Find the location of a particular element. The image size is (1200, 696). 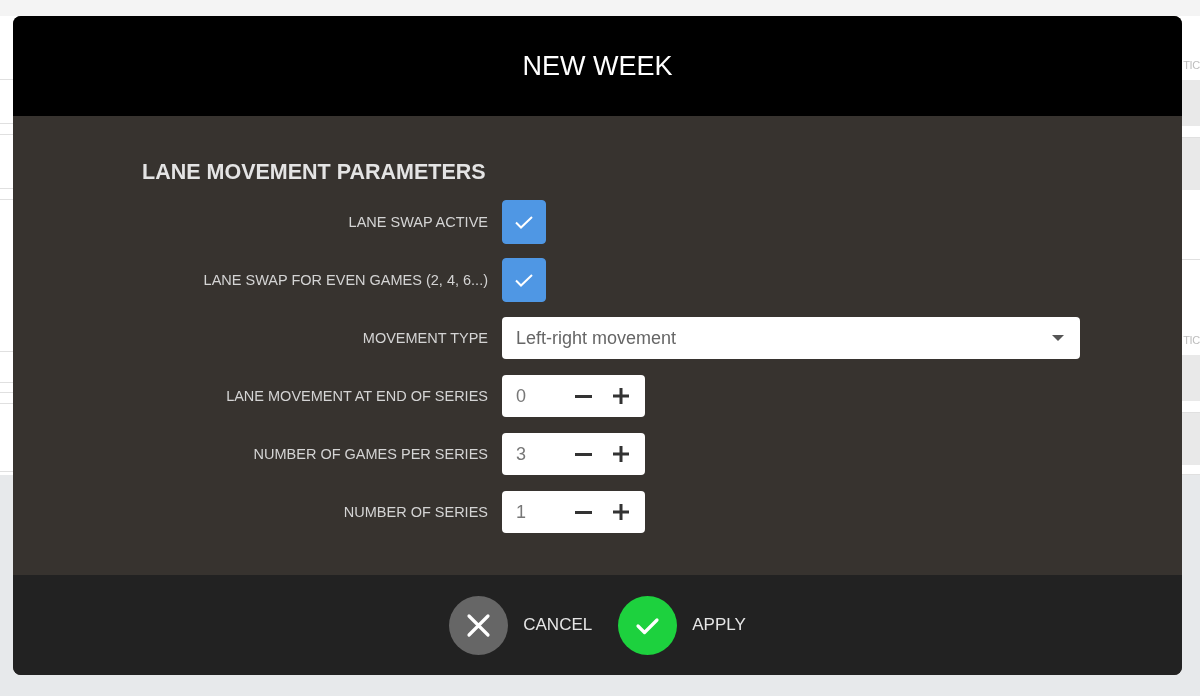

caret-icon is located at coordinates (1058, 338).